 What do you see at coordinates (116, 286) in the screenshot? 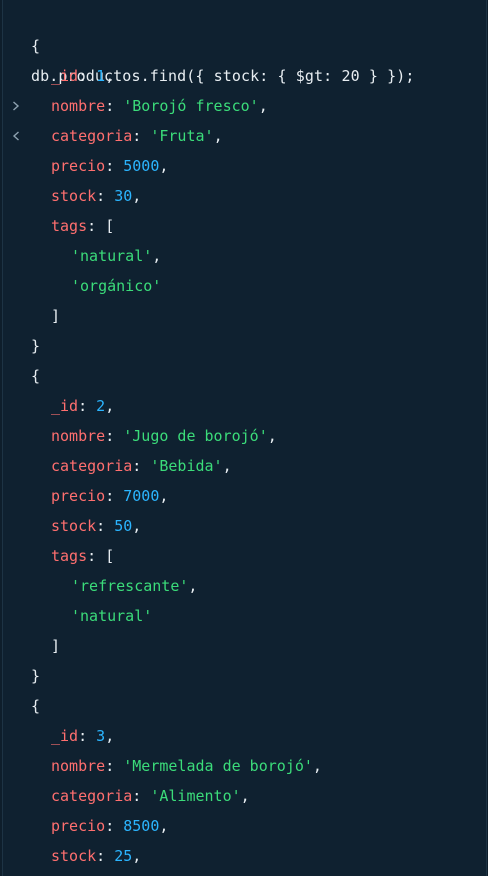
I see `document-1-tag-item: 'orgánico'` at bounding box center [116, 286].